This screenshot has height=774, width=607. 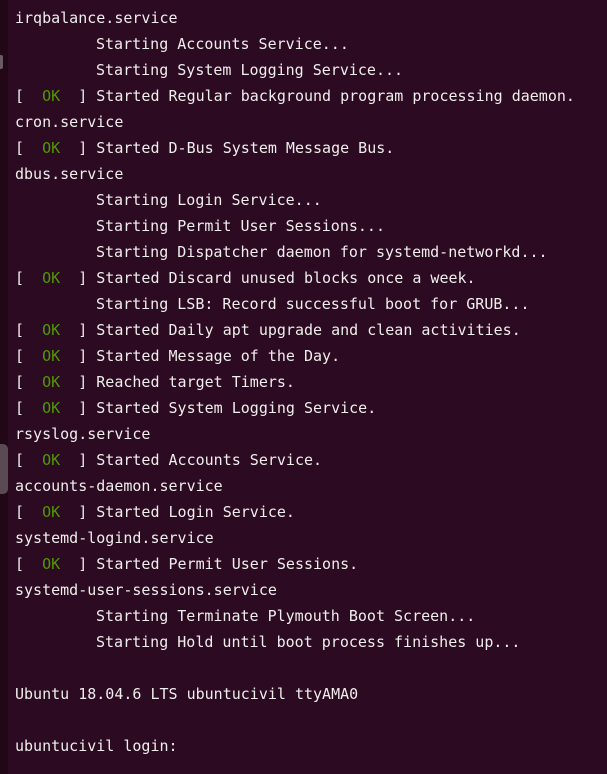 What do you see at coordinates (146, 590) in the screenshot?
I see `console-text-line: systemd-user-sessions.service` at bounding box center [146, 590].